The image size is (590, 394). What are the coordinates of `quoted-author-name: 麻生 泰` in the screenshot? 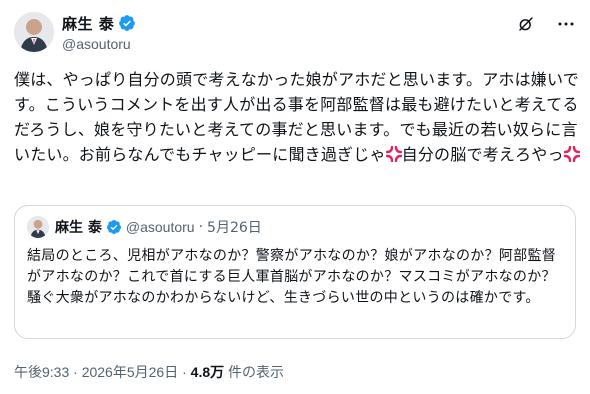 It's located at (78, 228).